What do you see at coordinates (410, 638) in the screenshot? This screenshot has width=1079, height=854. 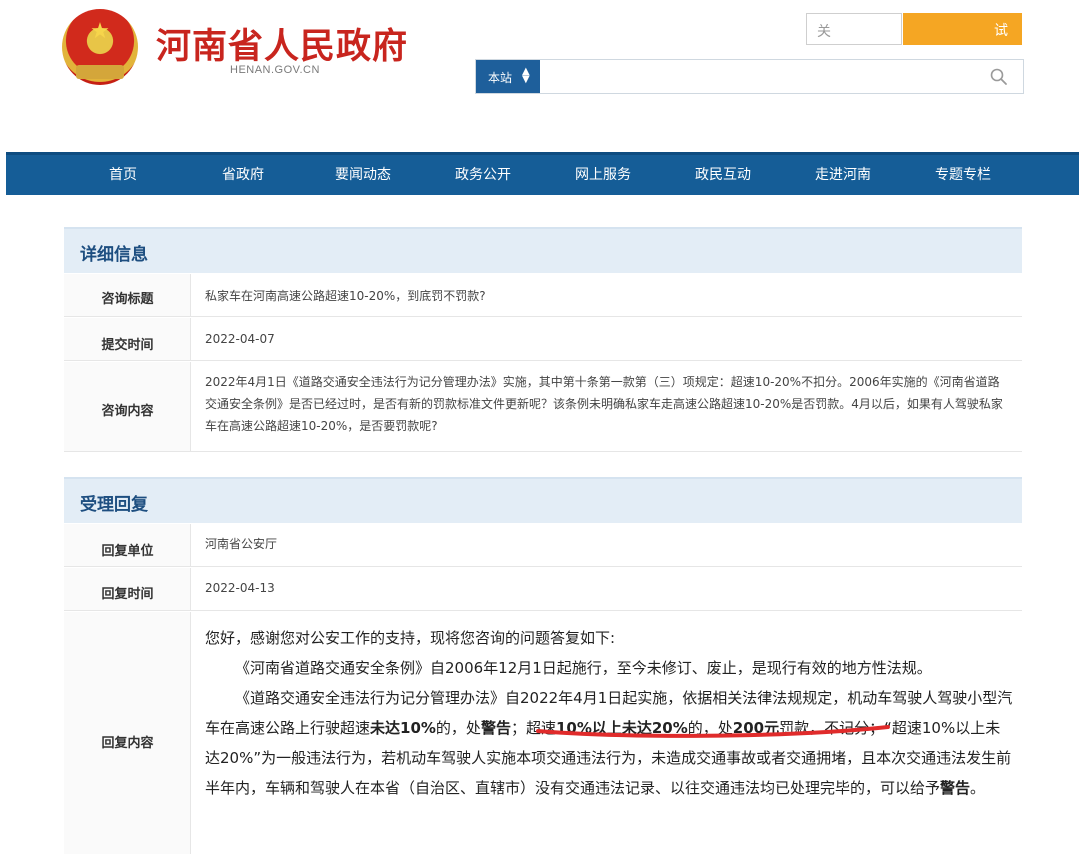 I see `reply-greeting: 您好，感谢您对公安工作的支持，现将您咨询的问题答复如下:` at bounding box center [410, 638].